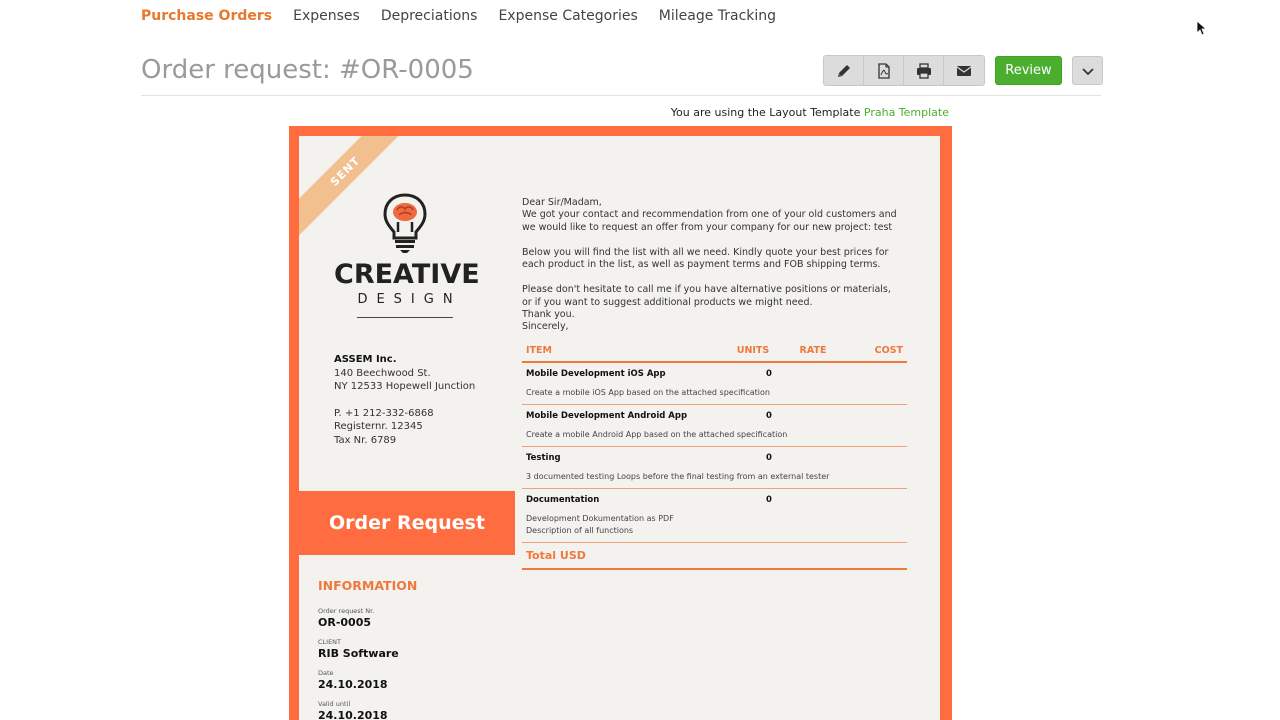 This screenshot has height=720, width=1280. I want to click on information-heading: INFORMATION, so click(368, 585).